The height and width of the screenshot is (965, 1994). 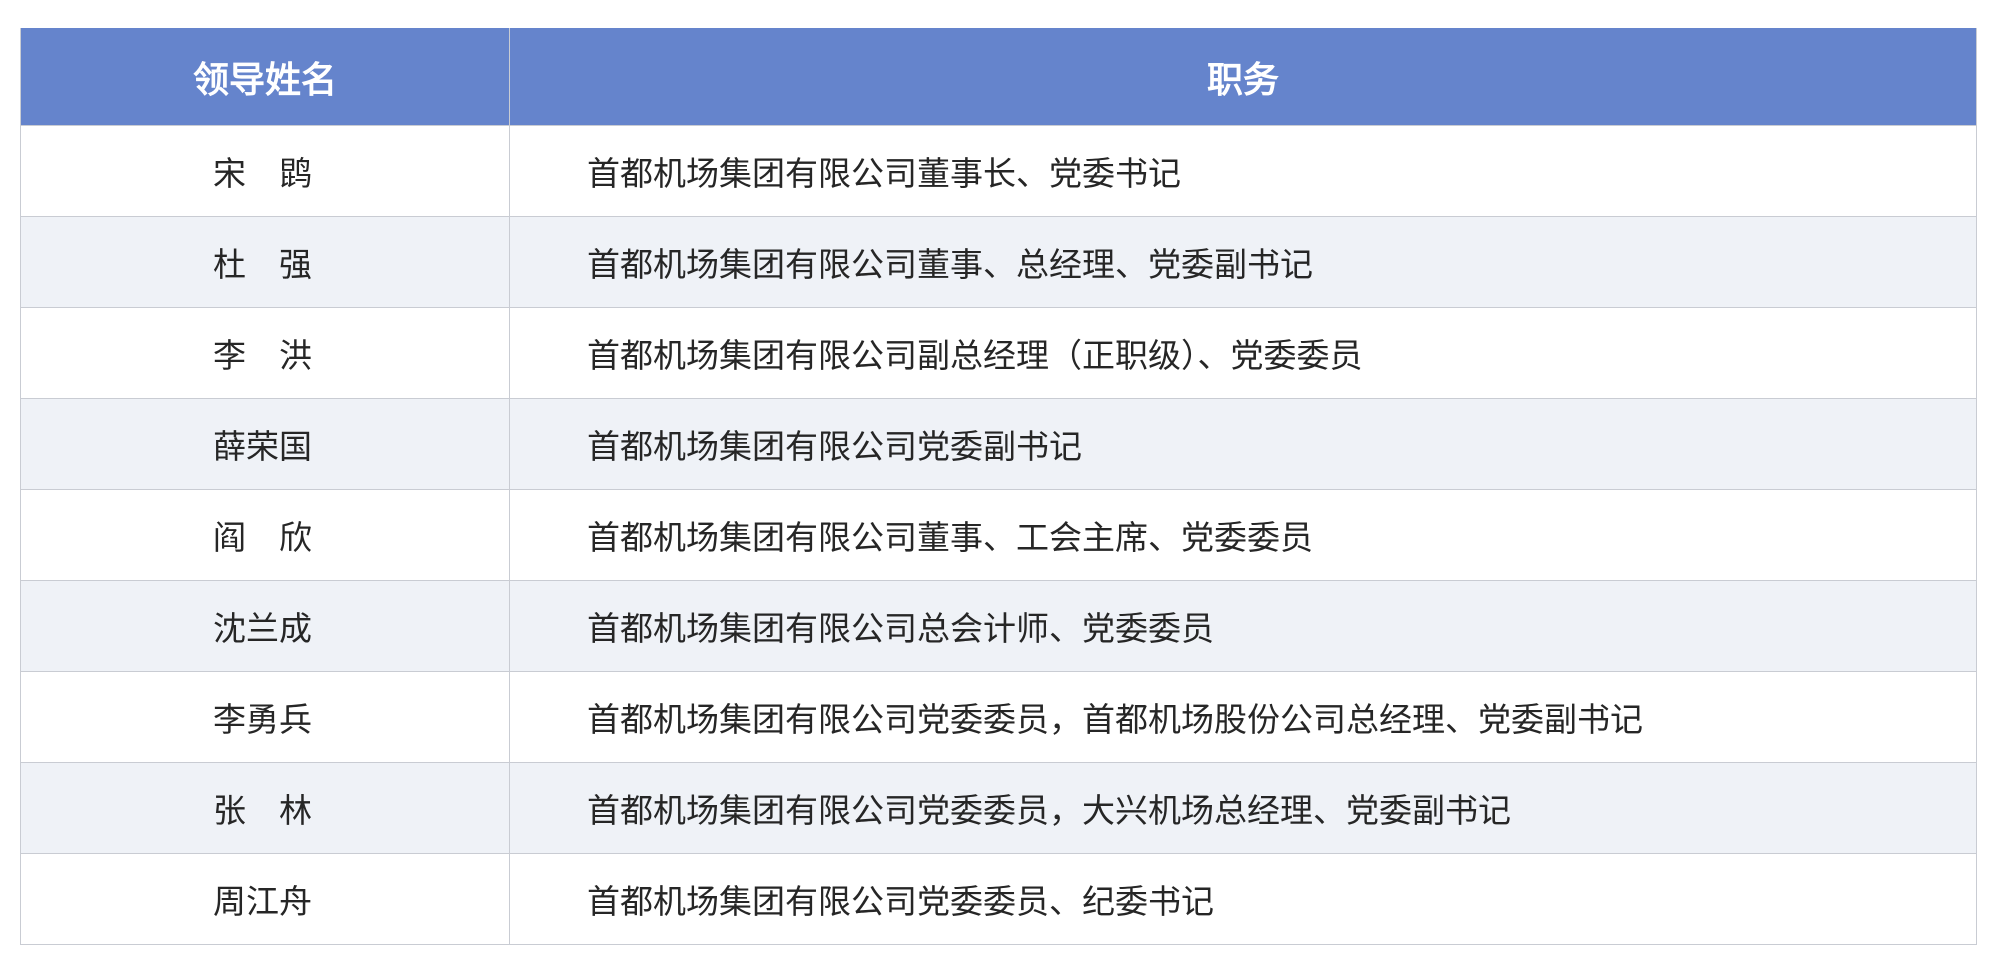 I want to click on table-row: 李 洪 首都机场集团有限公司副总经理（正职级）、党委委员, so click(x=998, y=353).